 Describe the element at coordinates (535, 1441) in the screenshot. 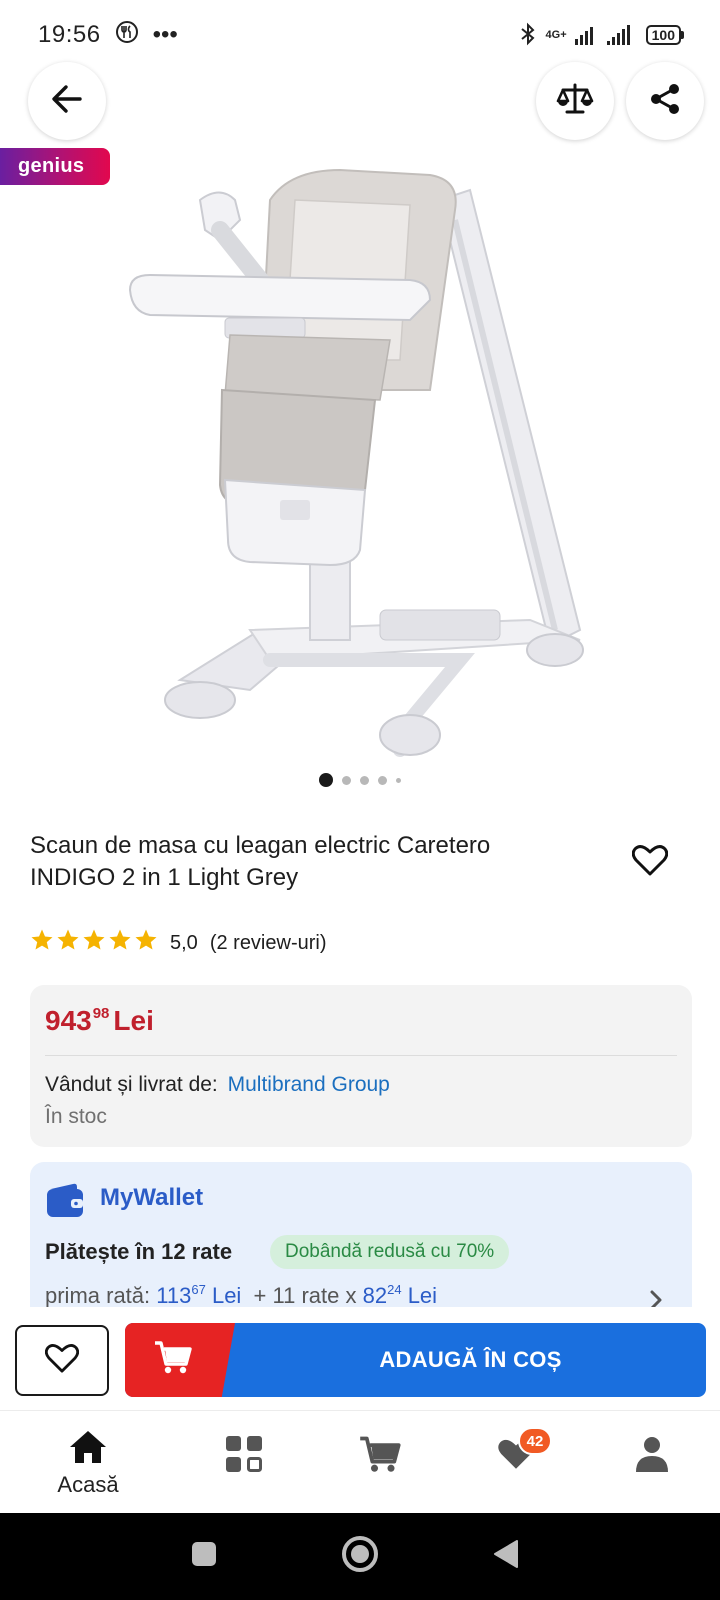

I see `favorites-count-badge: 42` at that location.